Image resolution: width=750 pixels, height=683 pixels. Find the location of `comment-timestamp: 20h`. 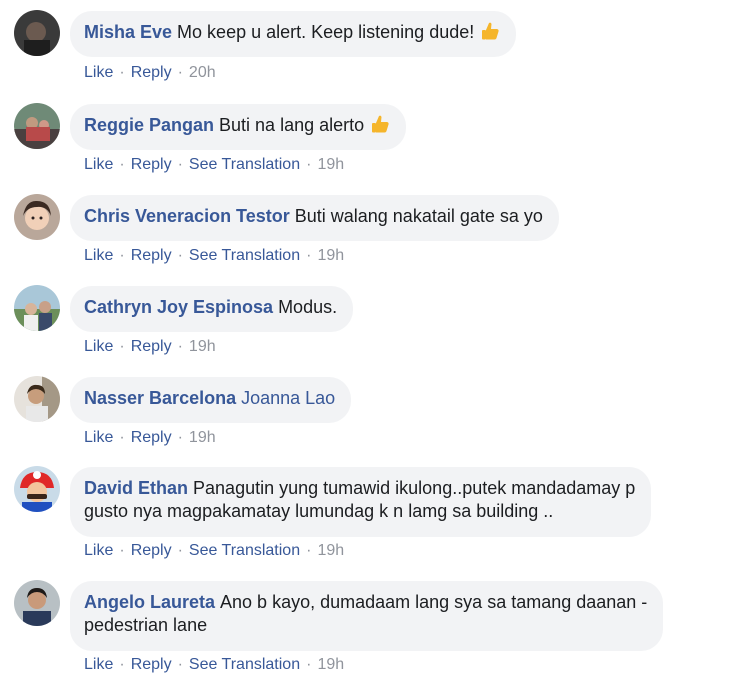

comment-timestamp: 20h is located at coordinates (202, 72).